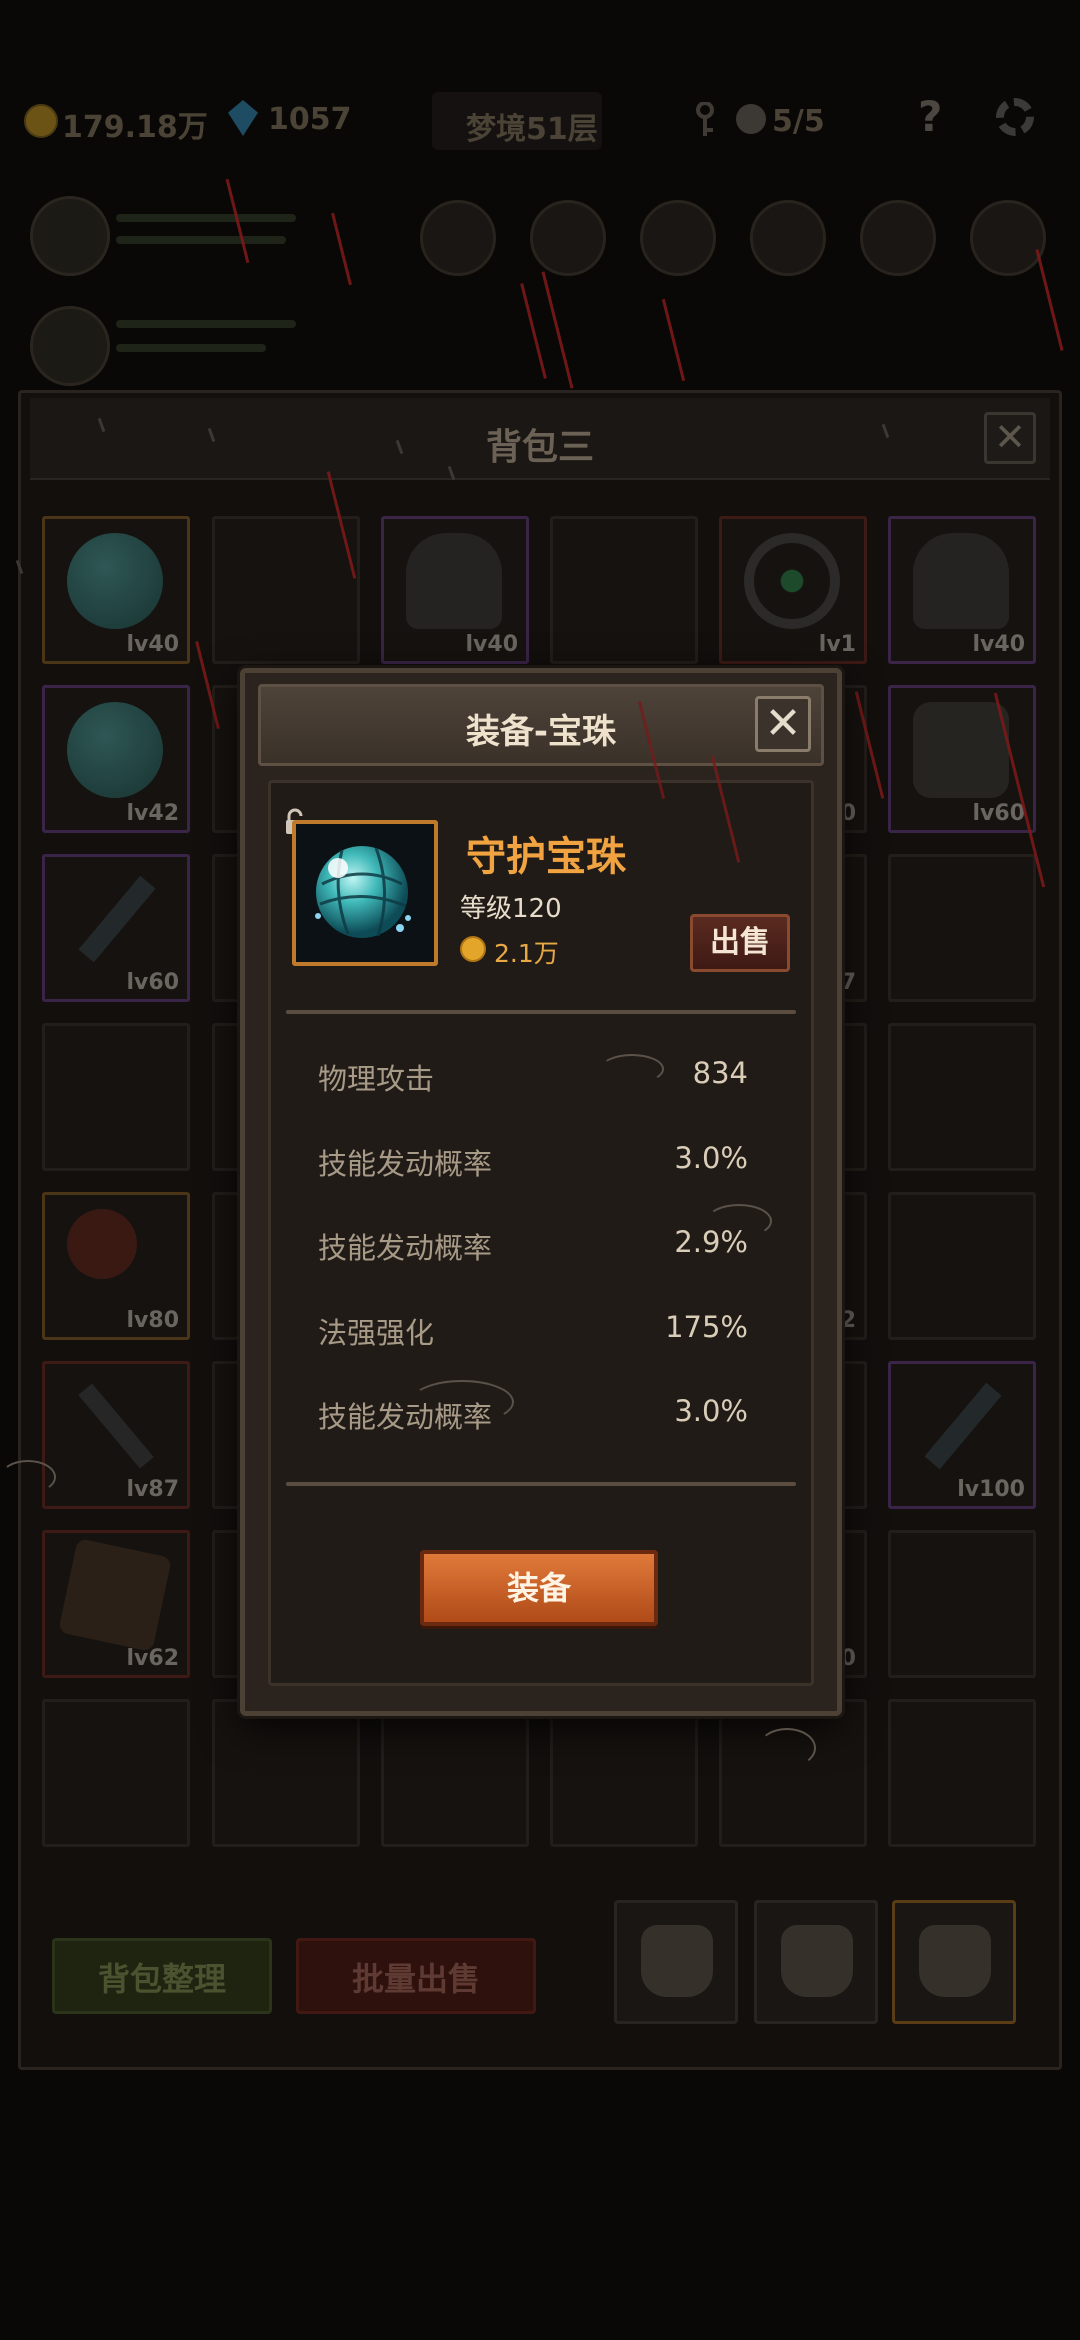  I want to click on skull-icon, so click(751, 119).